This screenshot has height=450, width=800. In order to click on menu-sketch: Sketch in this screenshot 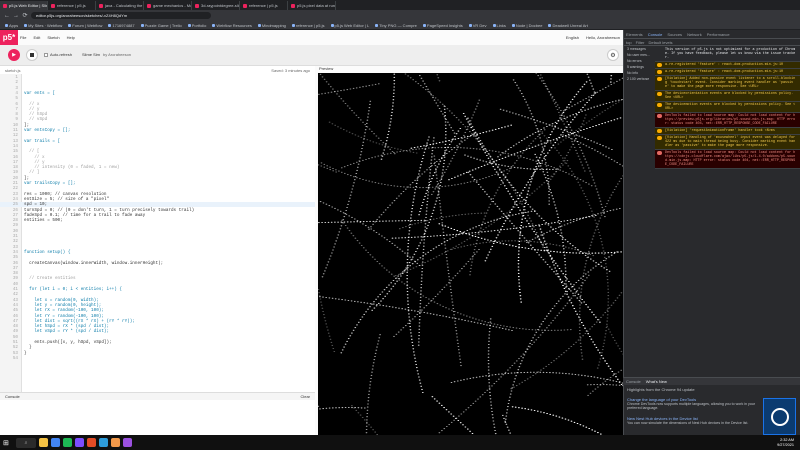, I will do `click(53, 37)`.